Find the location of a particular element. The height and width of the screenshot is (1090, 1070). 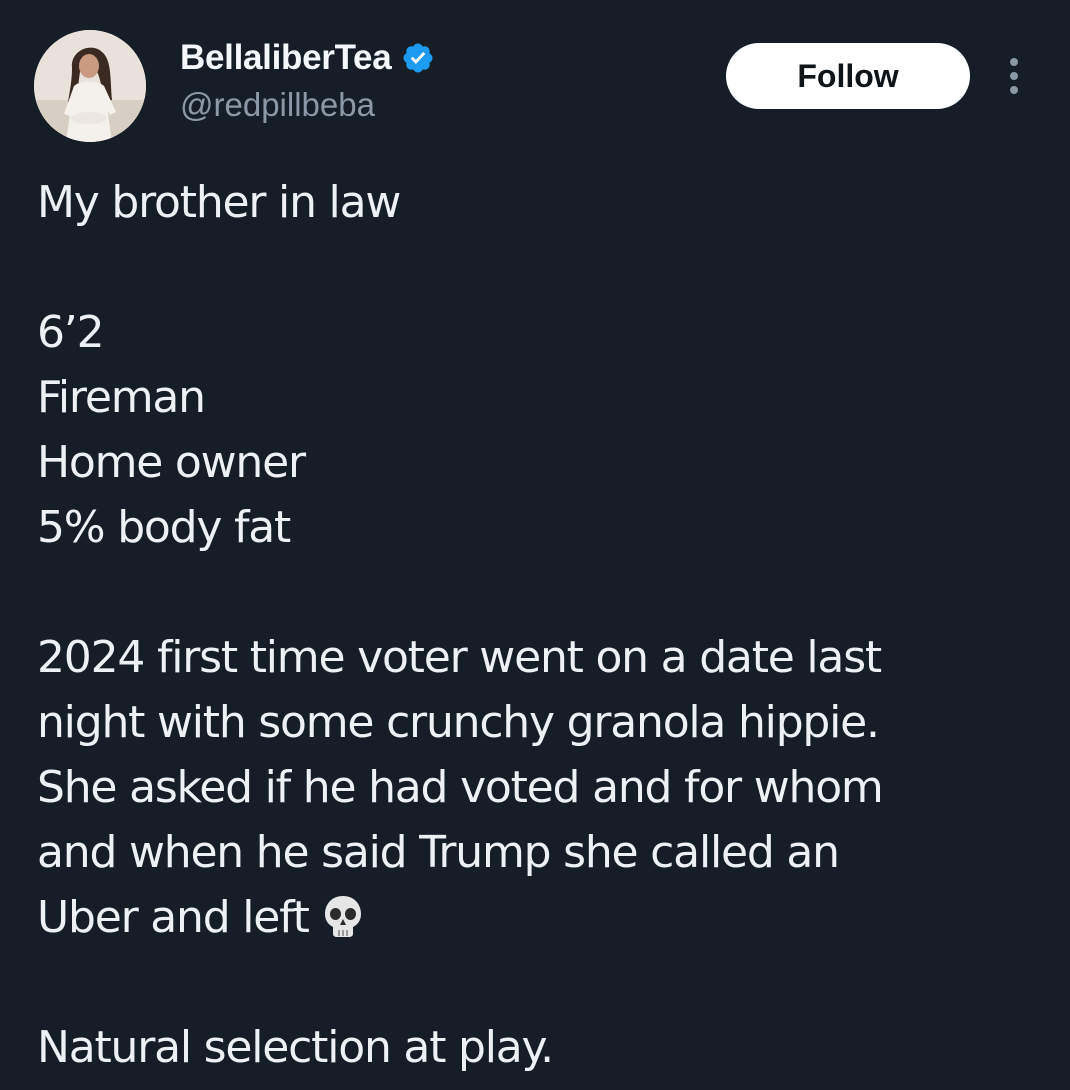

tweet-line-with-emoji: Uber and left is located at coordinates (537, 917).